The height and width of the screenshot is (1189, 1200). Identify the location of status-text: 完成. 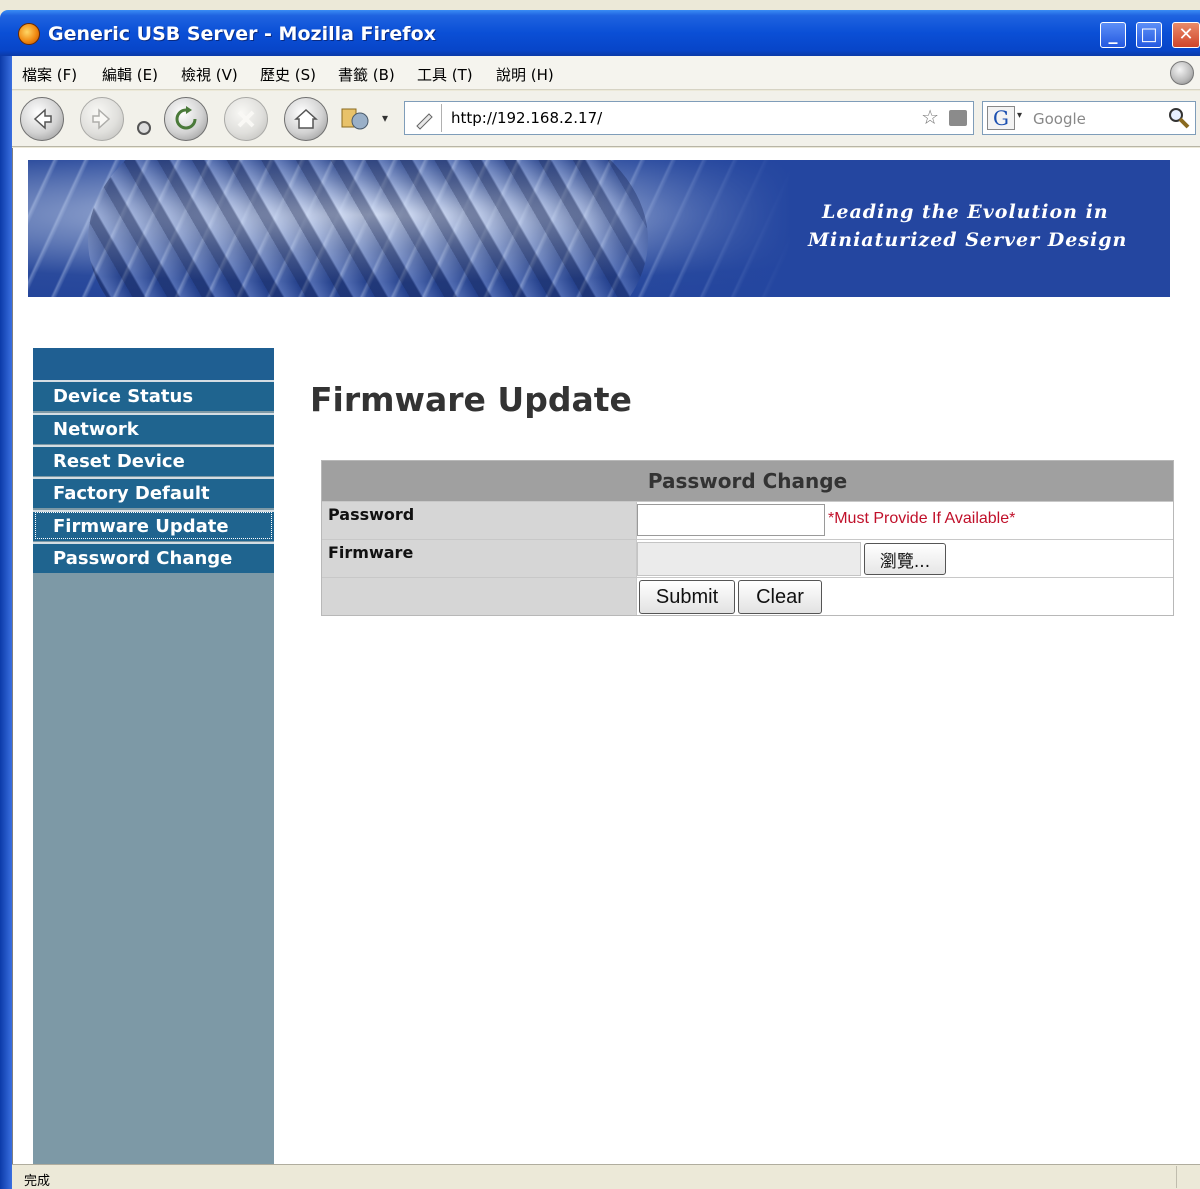
(37, 1181).